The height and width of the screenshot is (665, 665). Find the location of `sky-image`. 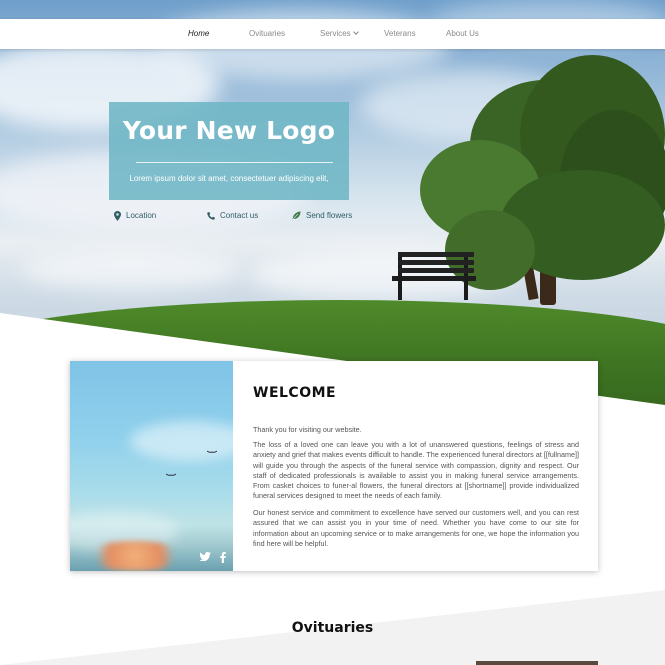

sky-image is located at coordinates (151, 466).